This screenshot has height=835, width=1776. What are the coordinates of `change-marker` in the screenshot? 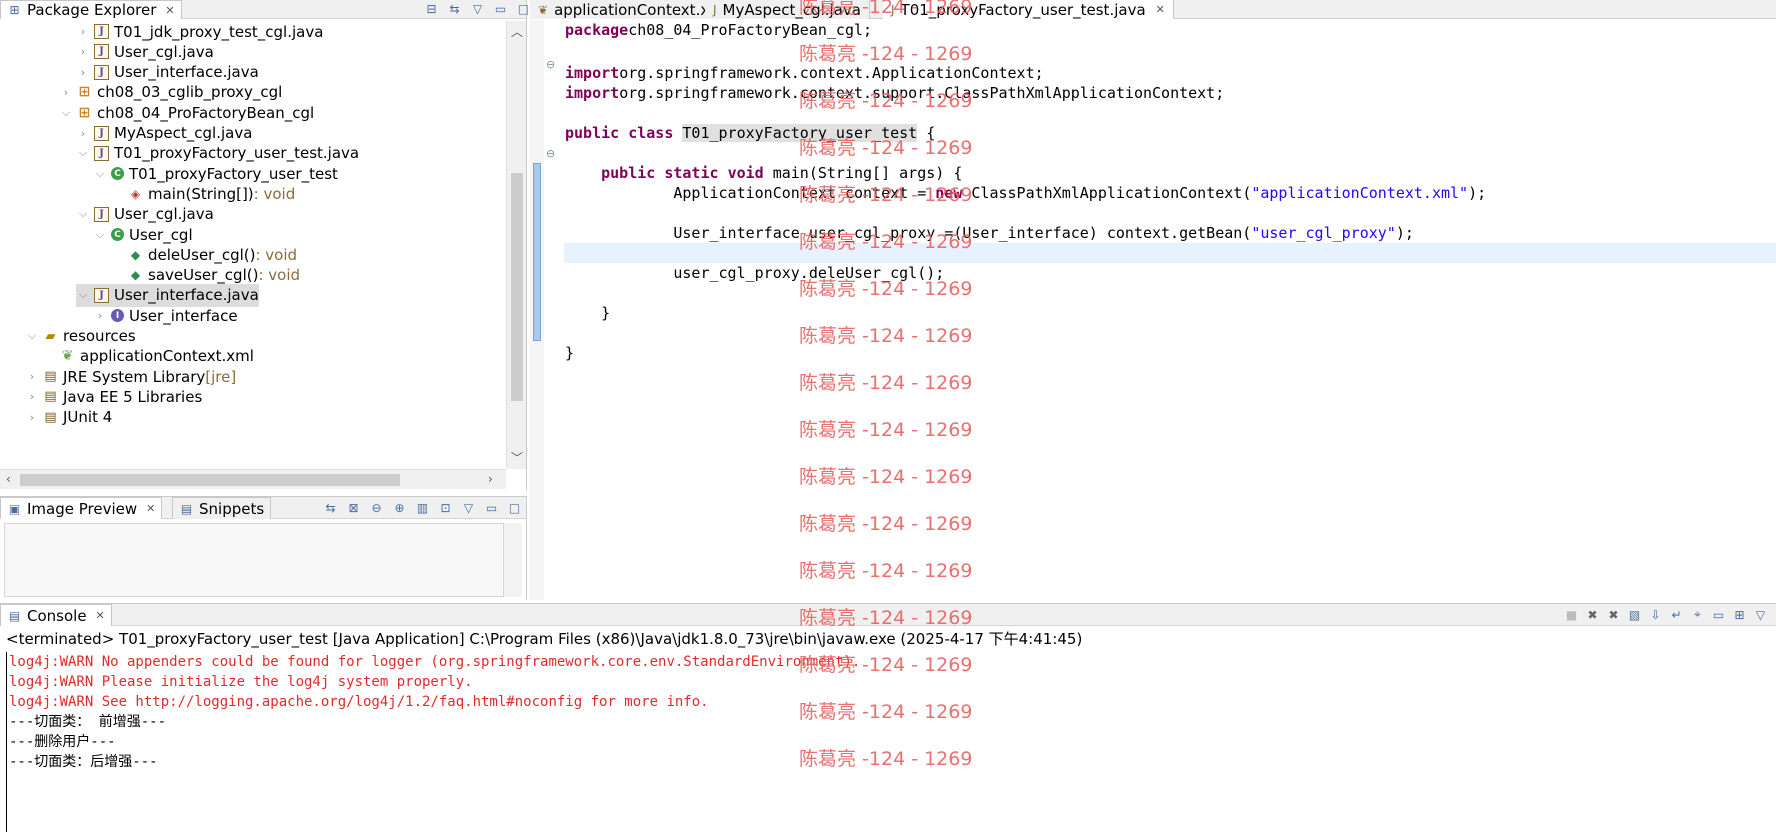 It's located at (537, 252).